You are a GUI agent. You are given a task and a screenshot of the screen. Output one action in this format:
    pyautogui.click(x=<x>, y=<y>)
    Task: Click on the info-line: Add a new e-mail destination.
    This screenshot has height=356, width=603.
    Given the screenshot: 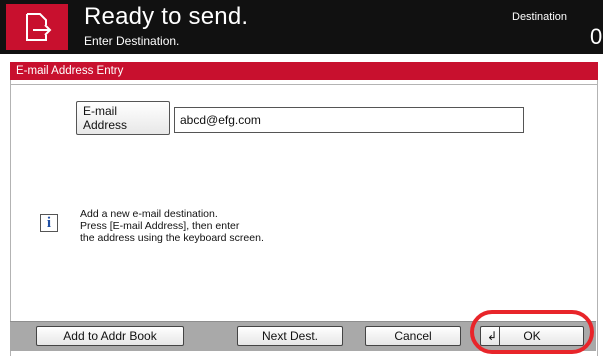 What is the action you would take?
    pyautogui.click(x=149, y=214)
    